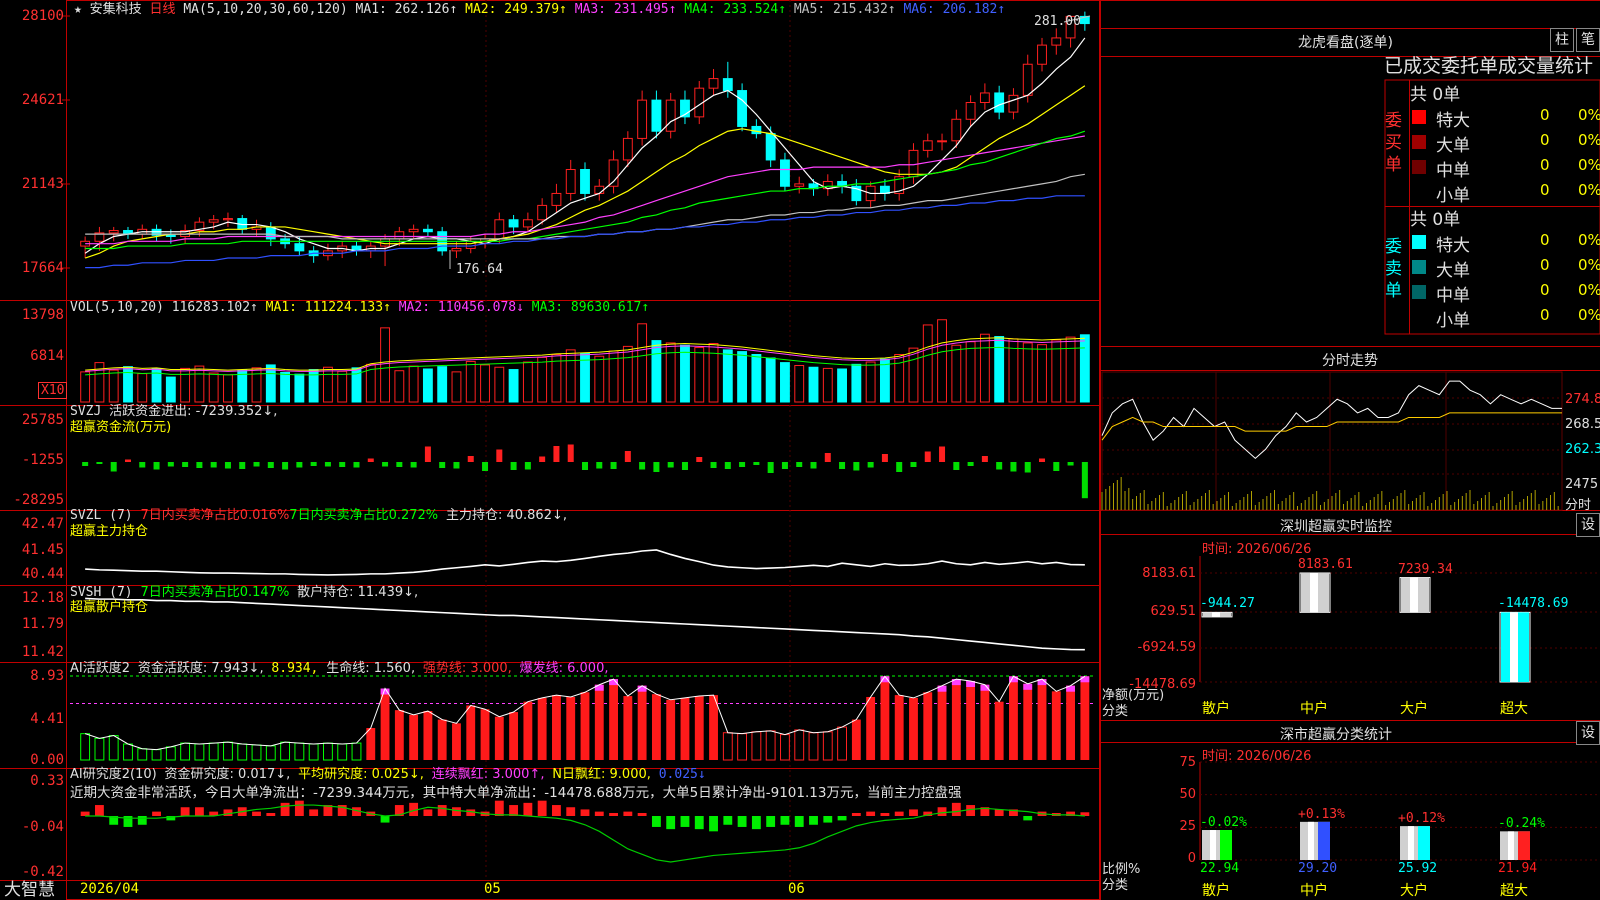 Image resolution: width=1600 pixels, height=900 pixels. I want to click on sell-orders-label: 委卖单, so click(1393, 269).